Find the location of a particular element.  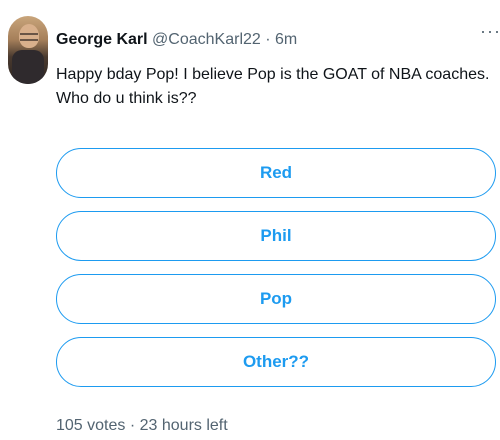

poll-option-pop: Pop is located at coordinates (276, 299).